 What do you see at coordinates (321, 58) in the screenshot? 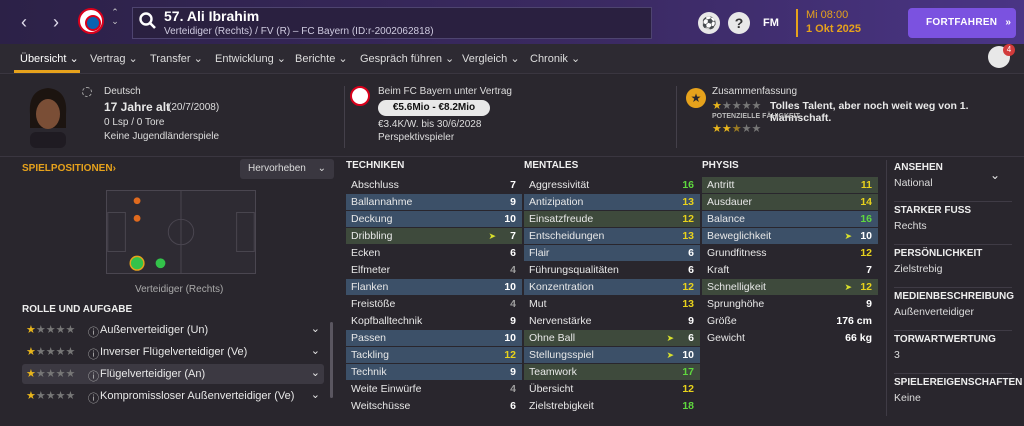
I see `tab-berichte: Berichte ⌄` at bounding box center [321, 58].